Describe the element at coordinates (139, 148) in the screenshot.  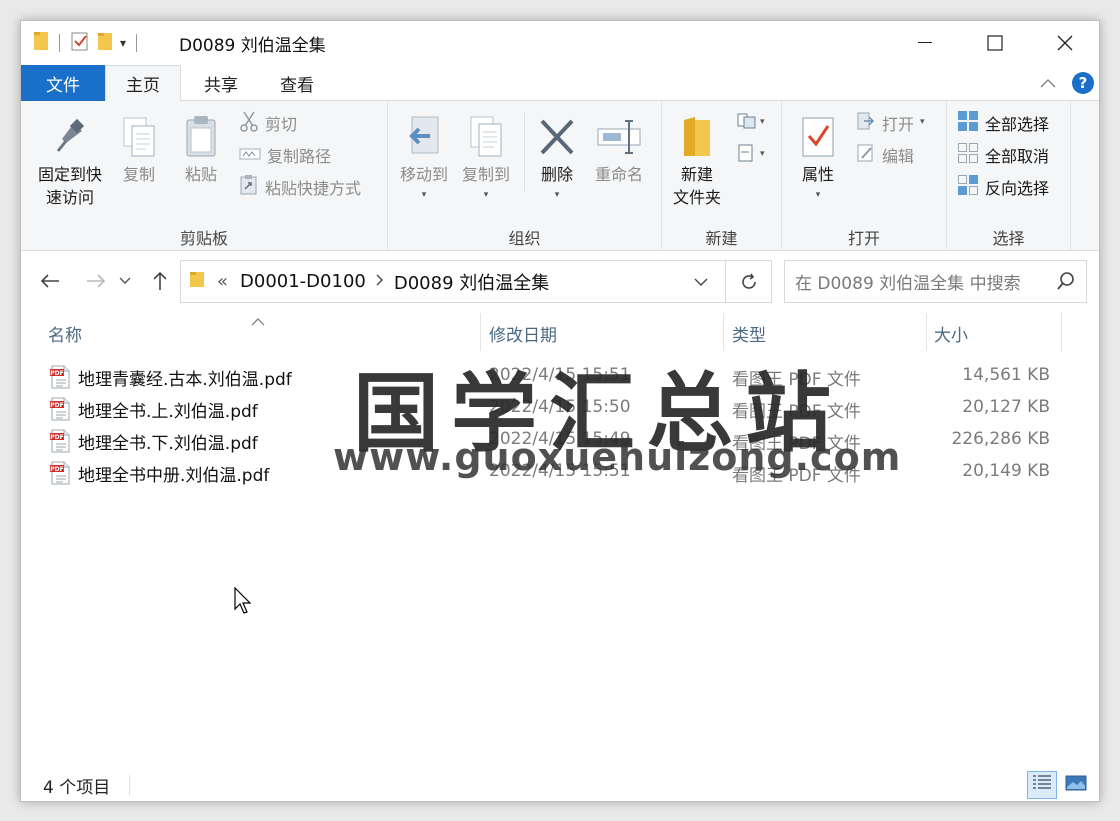
I see `copy-button: 复制` at that location.